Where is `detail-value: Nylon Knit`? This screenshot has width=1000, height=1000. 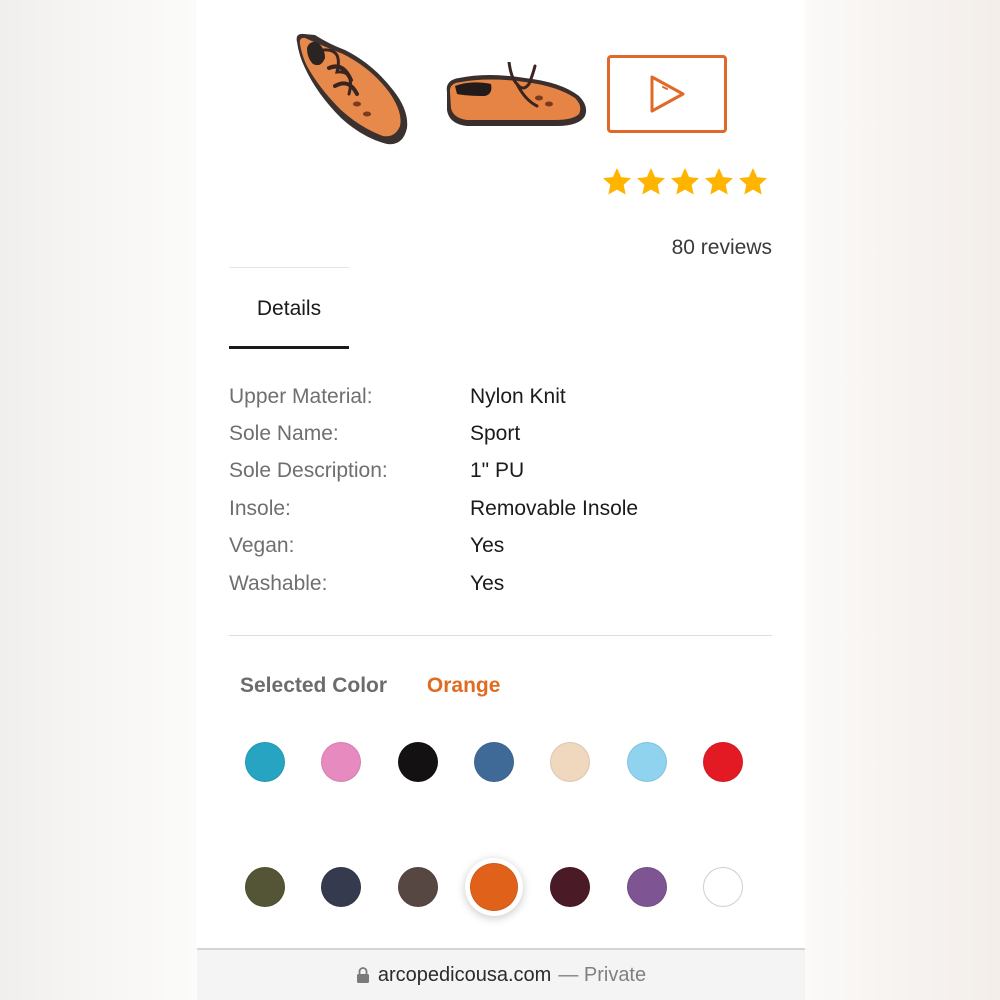
detail-value: Nylon Knit is located at coordinates (518, 396).